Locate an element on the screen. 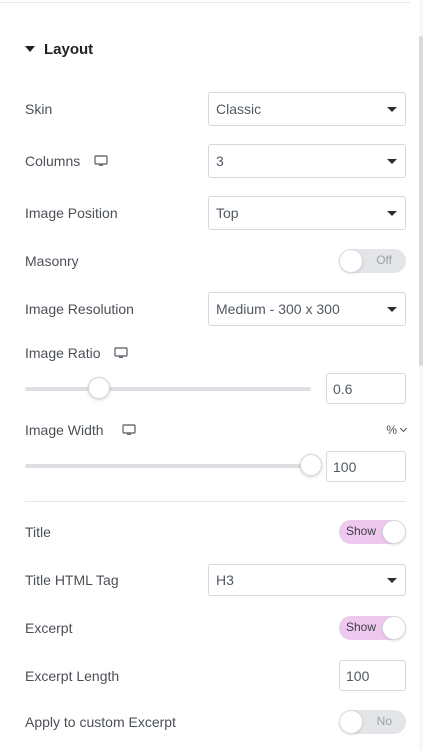 This screenshot has height=751, width=423. title-html-tag-select: H3 is located at coordinates (307, 580).